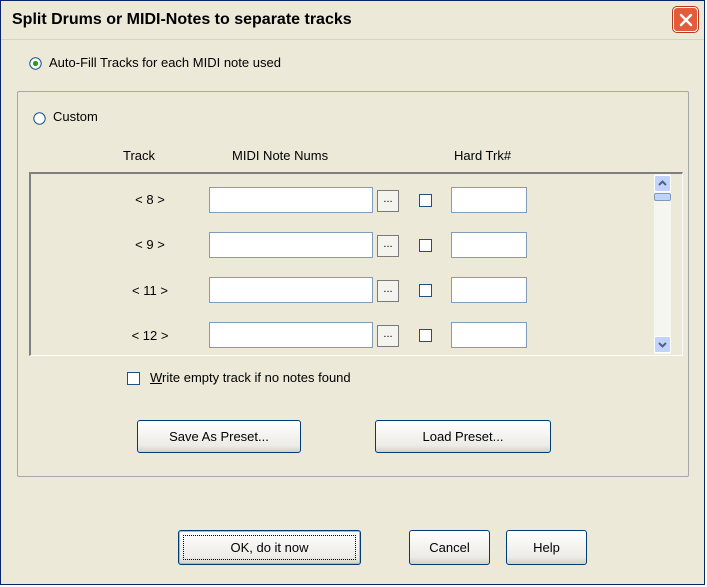  I want to click on custom-label: Custom, so click(75, 116).